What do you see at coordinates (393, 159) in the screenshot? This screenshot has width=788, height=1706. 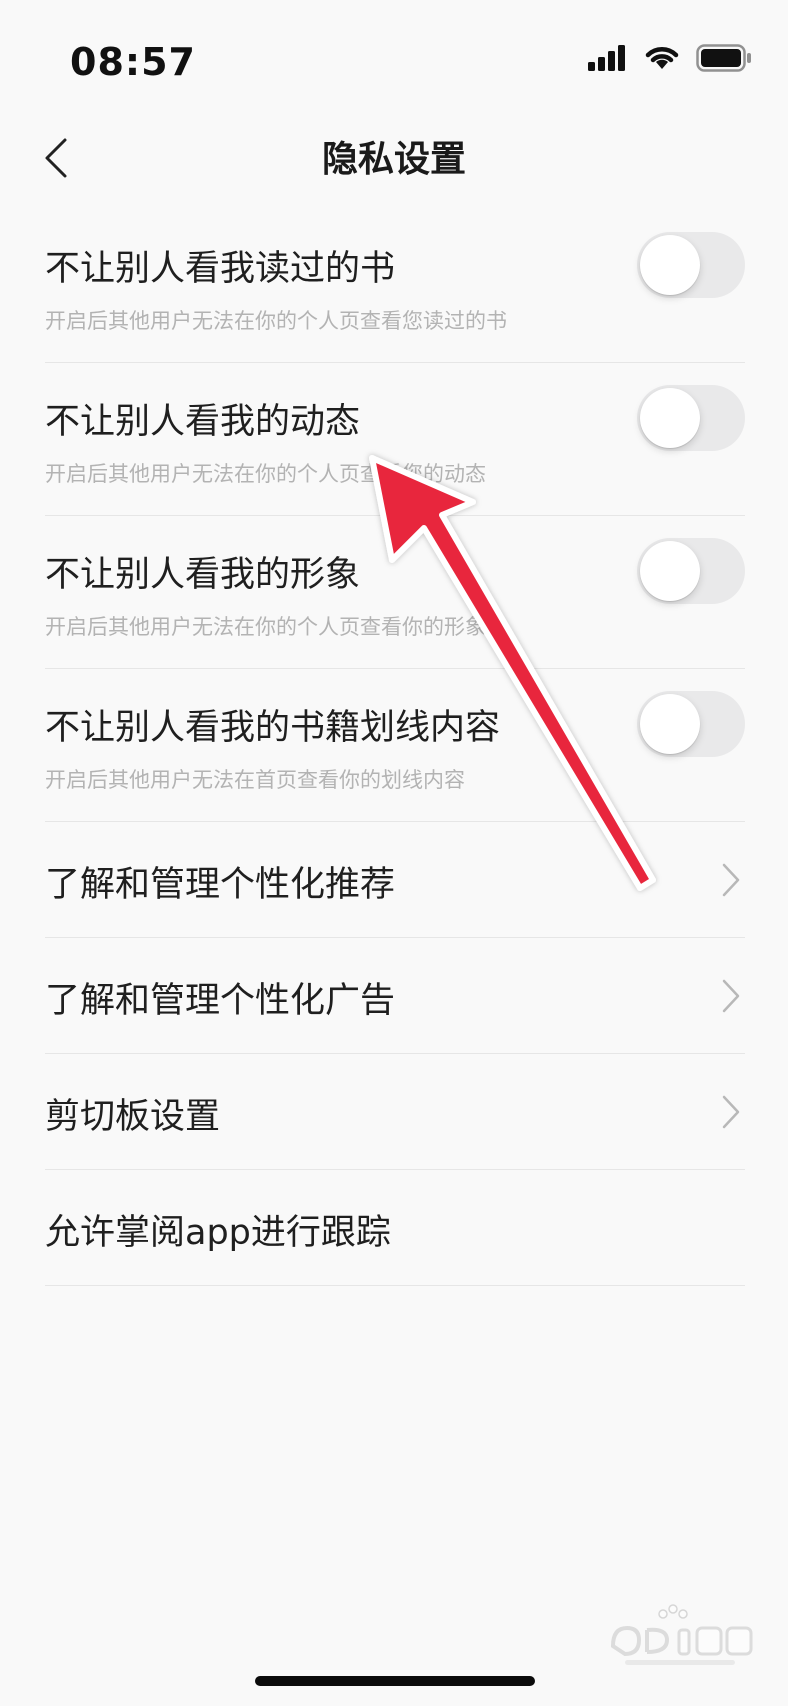 I see `page-title: 隐私设置` at bounding box center [393, 159].